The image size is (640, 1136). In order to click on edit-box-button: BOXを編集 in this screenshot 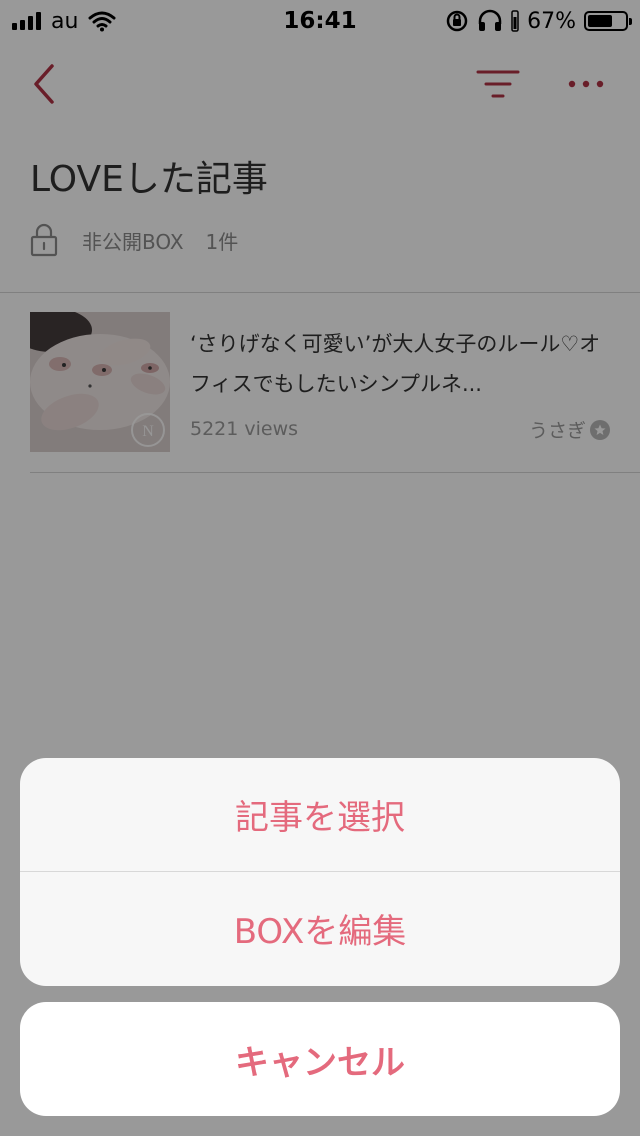, I will do `click(320, 928)`.